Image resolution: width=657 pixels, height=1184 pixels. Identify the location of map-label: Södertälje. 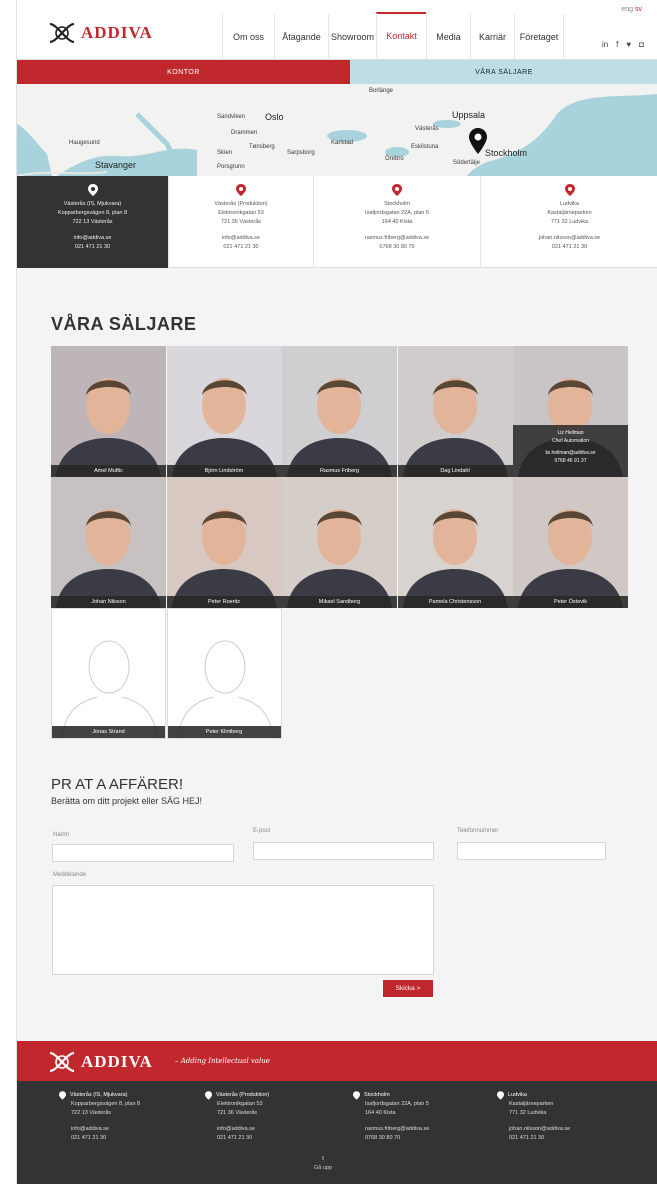
(467, 163).